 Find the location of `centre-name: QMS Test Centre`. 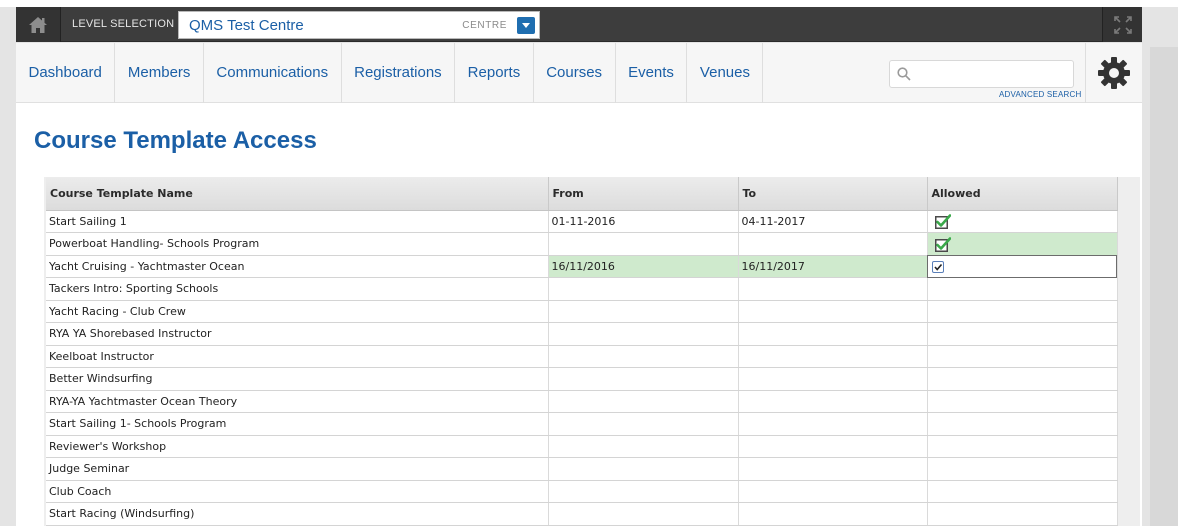

centre-name: QMS Test Centre is located at coordinates (246, 25).